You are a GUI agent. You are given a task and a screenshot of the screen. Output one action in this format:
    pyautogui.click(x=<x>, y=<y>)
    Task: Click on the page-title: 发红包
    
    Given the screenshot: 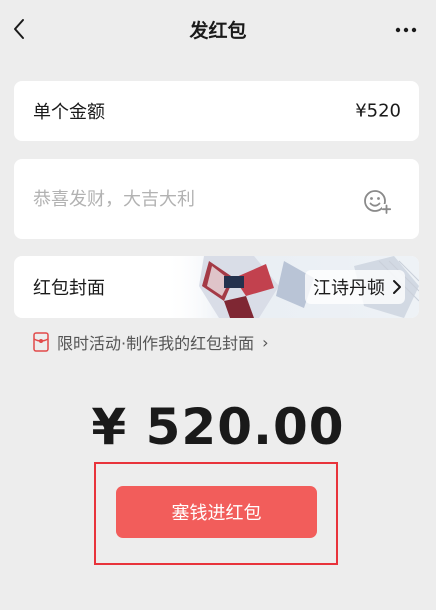 What is the action you would take?
    pyautogui.click(x=218, y=31)
    